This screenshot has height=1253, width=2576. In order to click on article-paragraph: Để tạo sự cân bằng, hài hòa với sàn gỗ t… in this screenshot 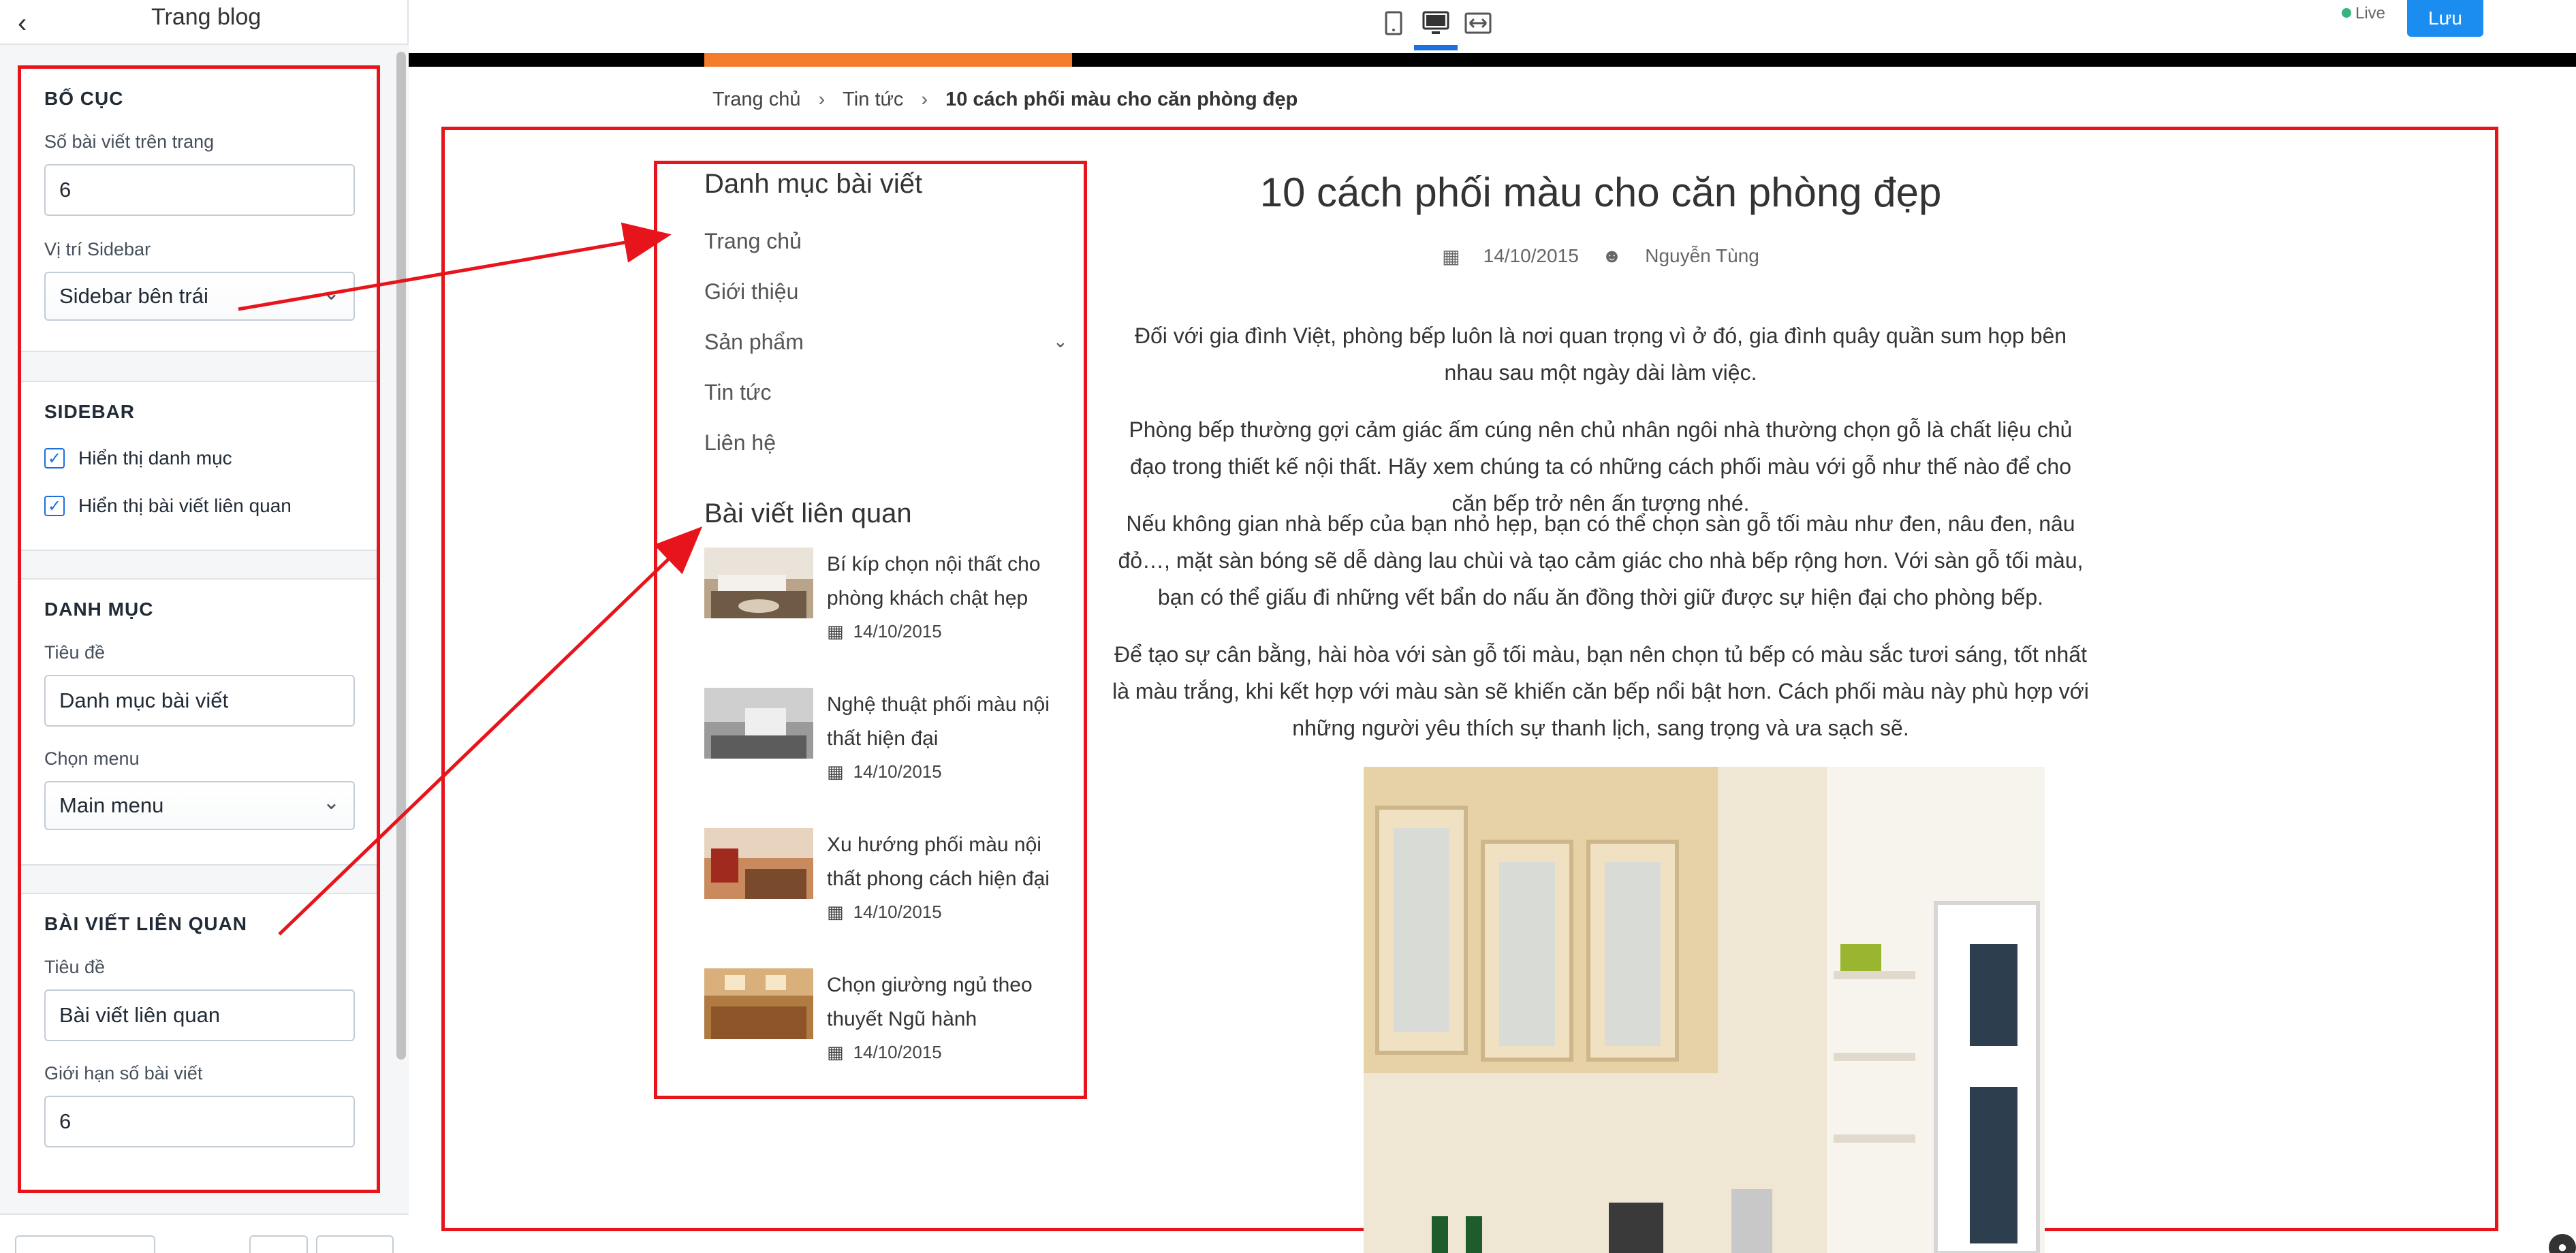, I will do `click(1600, 691)`.